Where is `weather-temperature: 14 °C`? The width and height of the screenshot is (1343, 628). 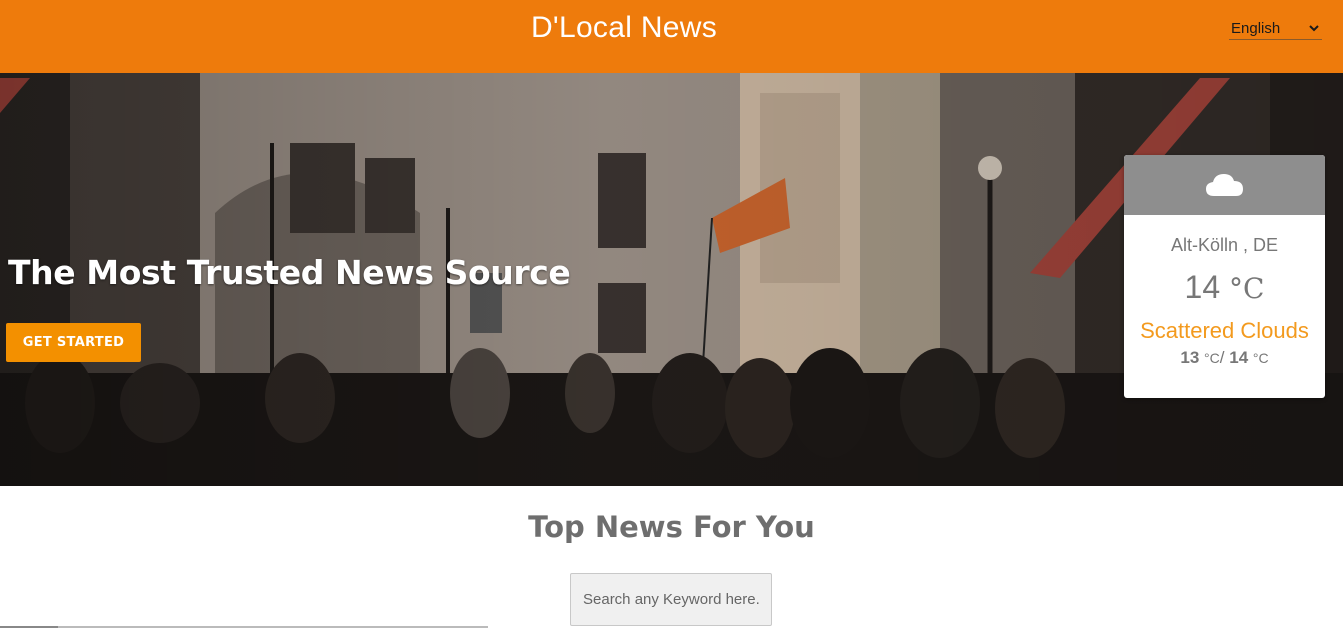 weather-temperature: 14 °C is located at coordinates (1224, 287).